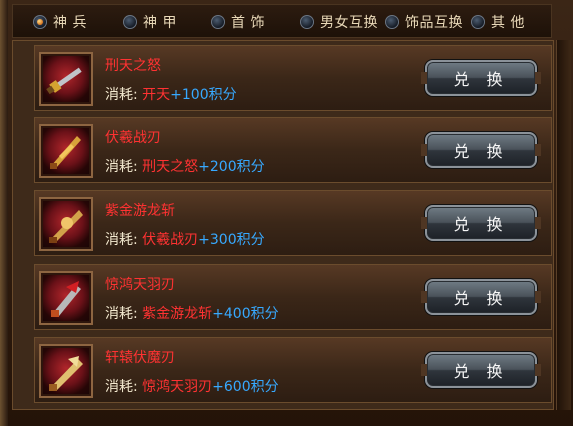  Describe the element at coordinates (245, 314) in the screenshot. I see `cost-points: +400积分` at that location.